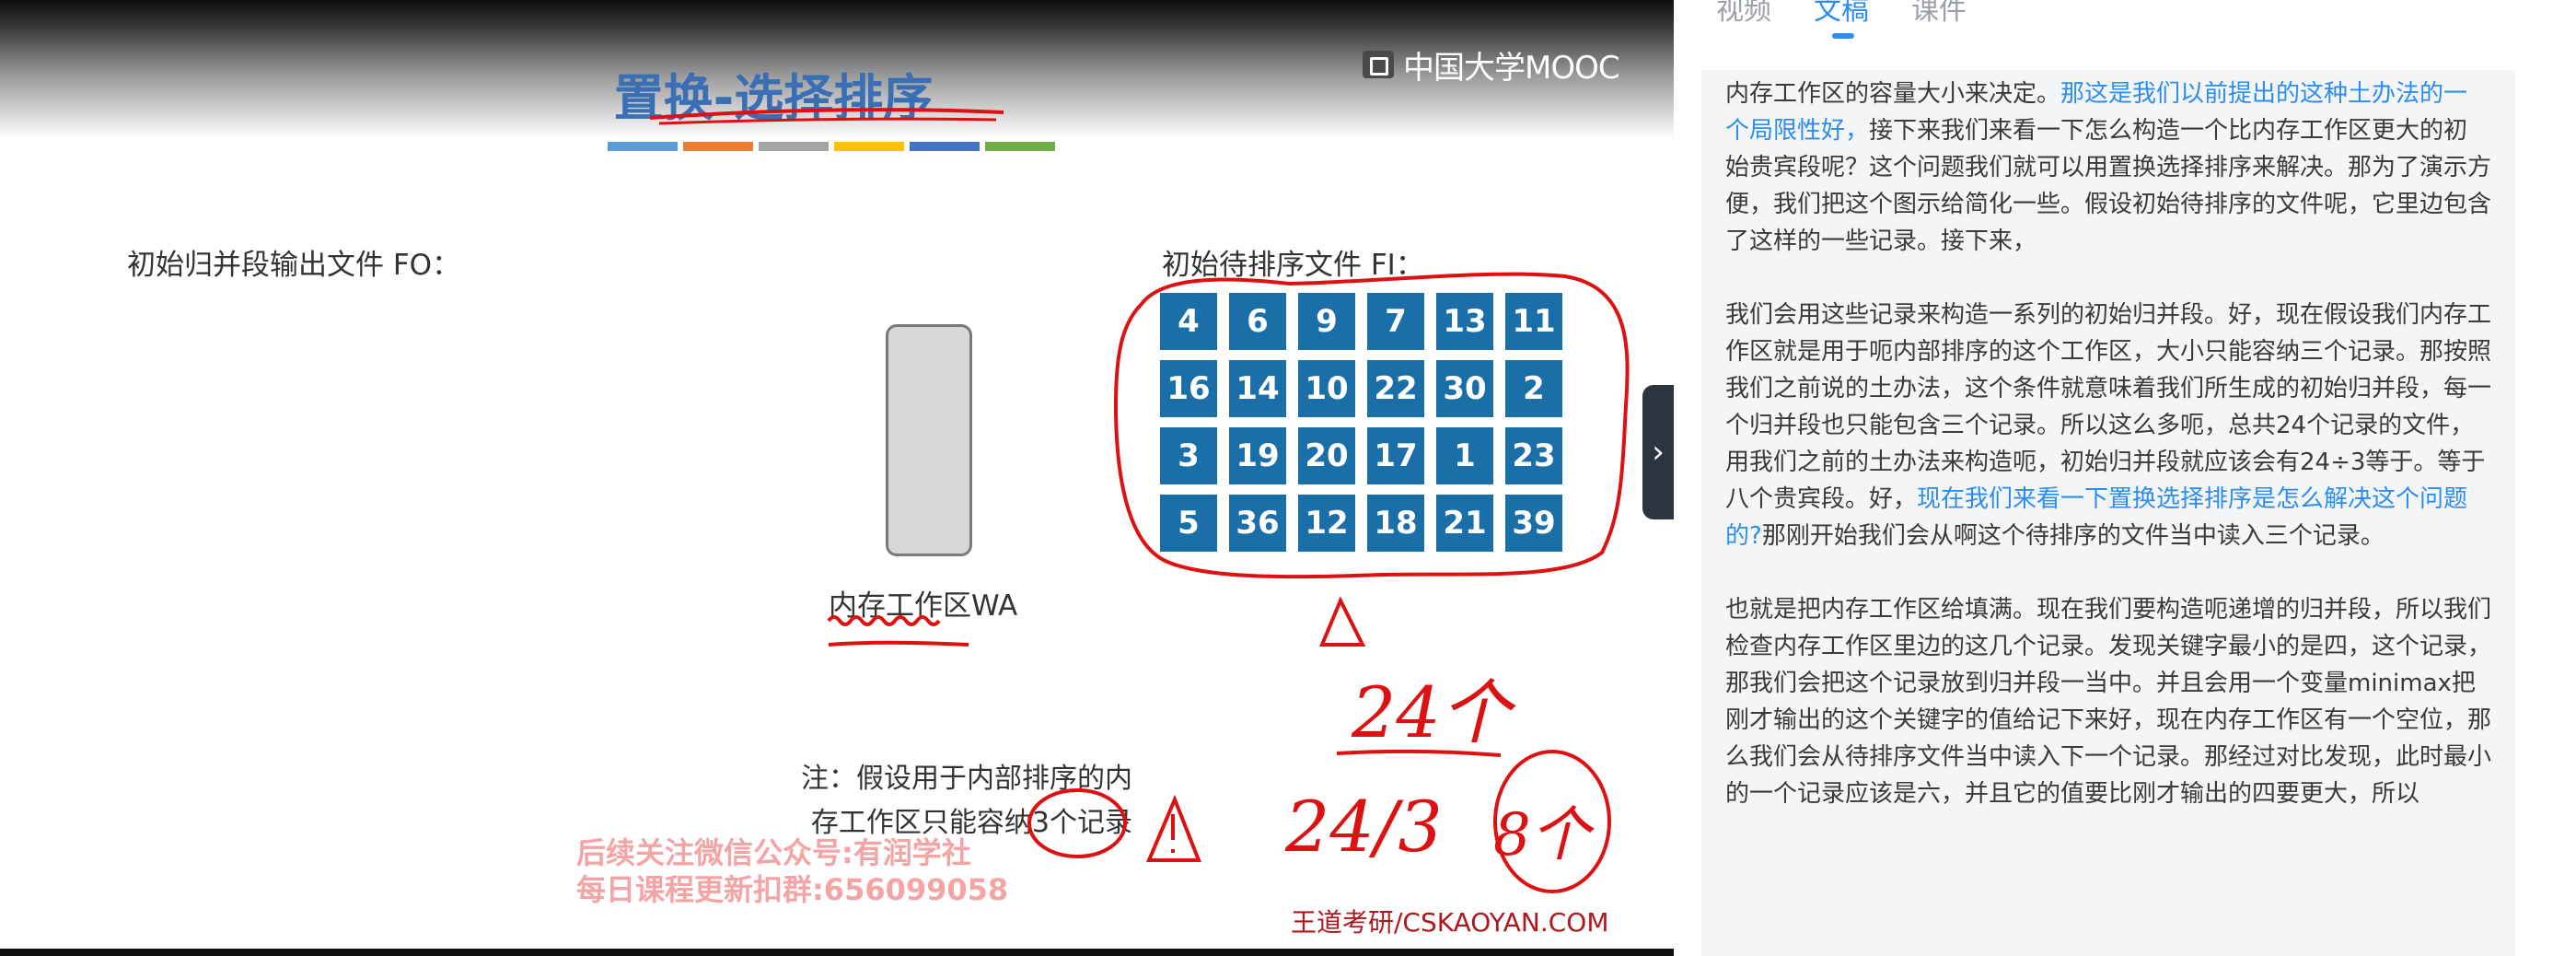 Image resolution: width=2576 pixels, height=956 pixels. What do you see at coordinates (1326, 321) in the screenshot?
I see `record-cell: 9` at bounding box center [1326, 321].